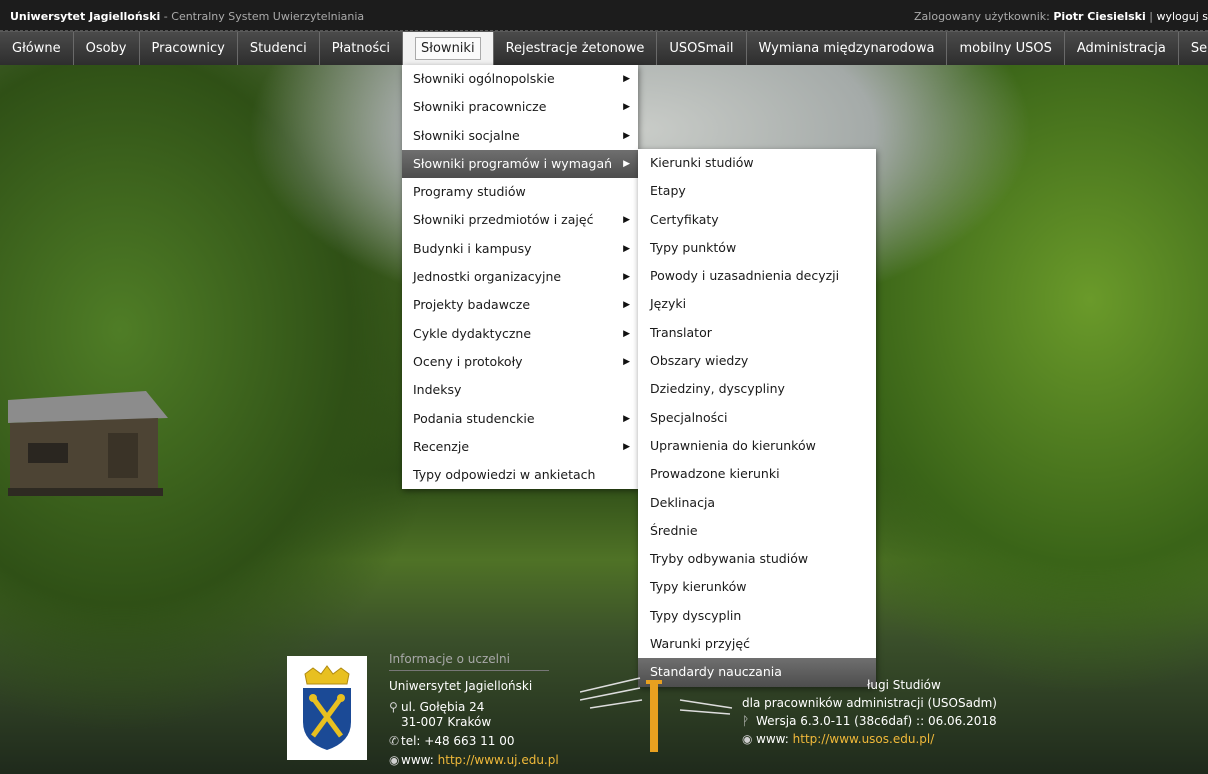 Image resolution: width=1208 pixels, height=774 pixels. What do you see at coordinates (469, 661) in the screenshot?
I see `info-header: Informacje o uczelni` at bounding box center [469, 661].